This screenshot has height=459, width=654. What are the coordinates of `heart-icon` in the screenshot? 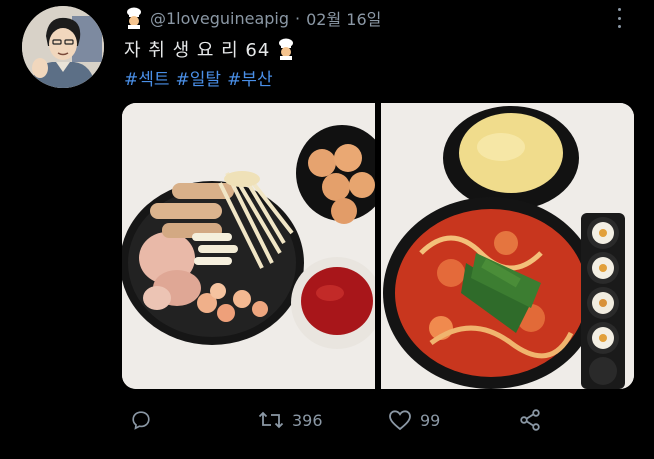 It's located at (400, 420).